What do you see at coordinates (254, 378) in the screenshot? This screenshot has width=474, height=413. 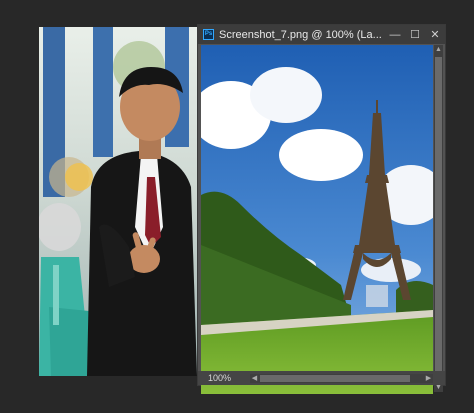 I see `scroll-left-icon: ◀` at bounding box center [254, 378].